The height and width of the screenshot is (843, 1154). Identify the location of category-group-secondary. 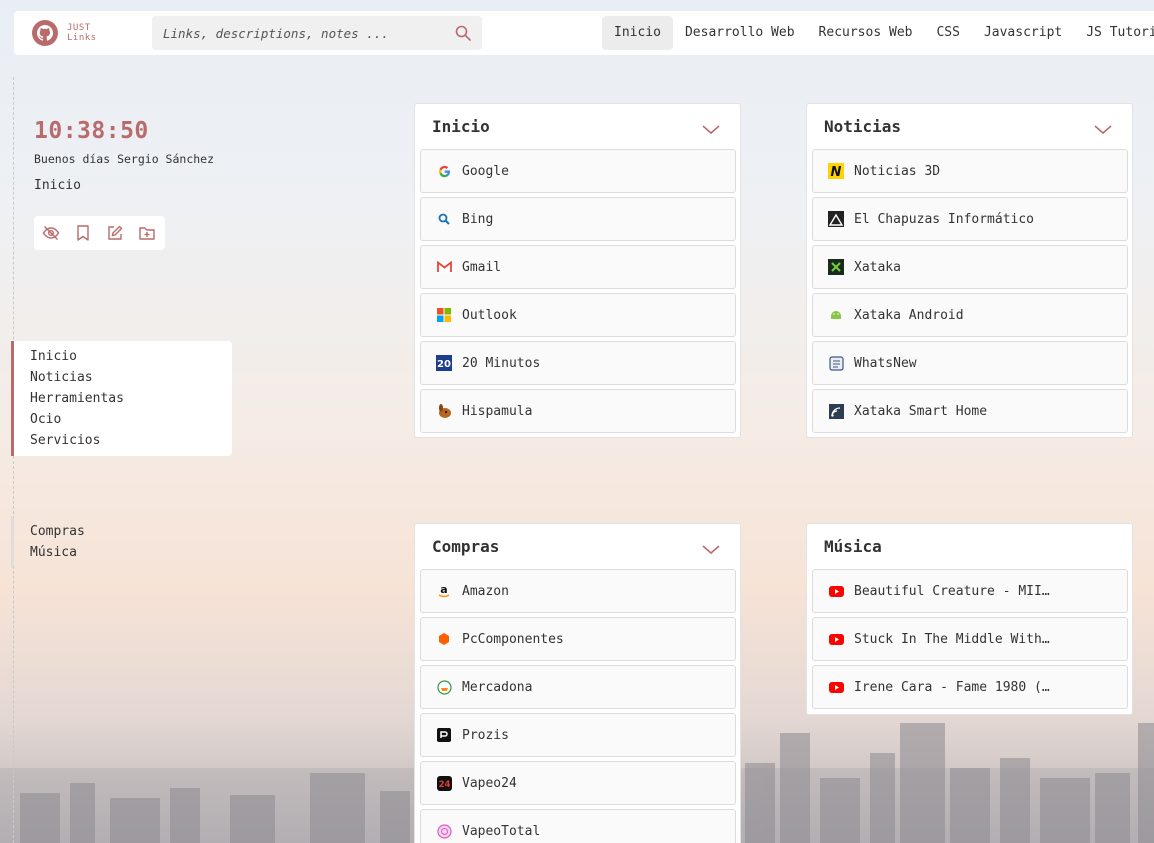
(12, 542).